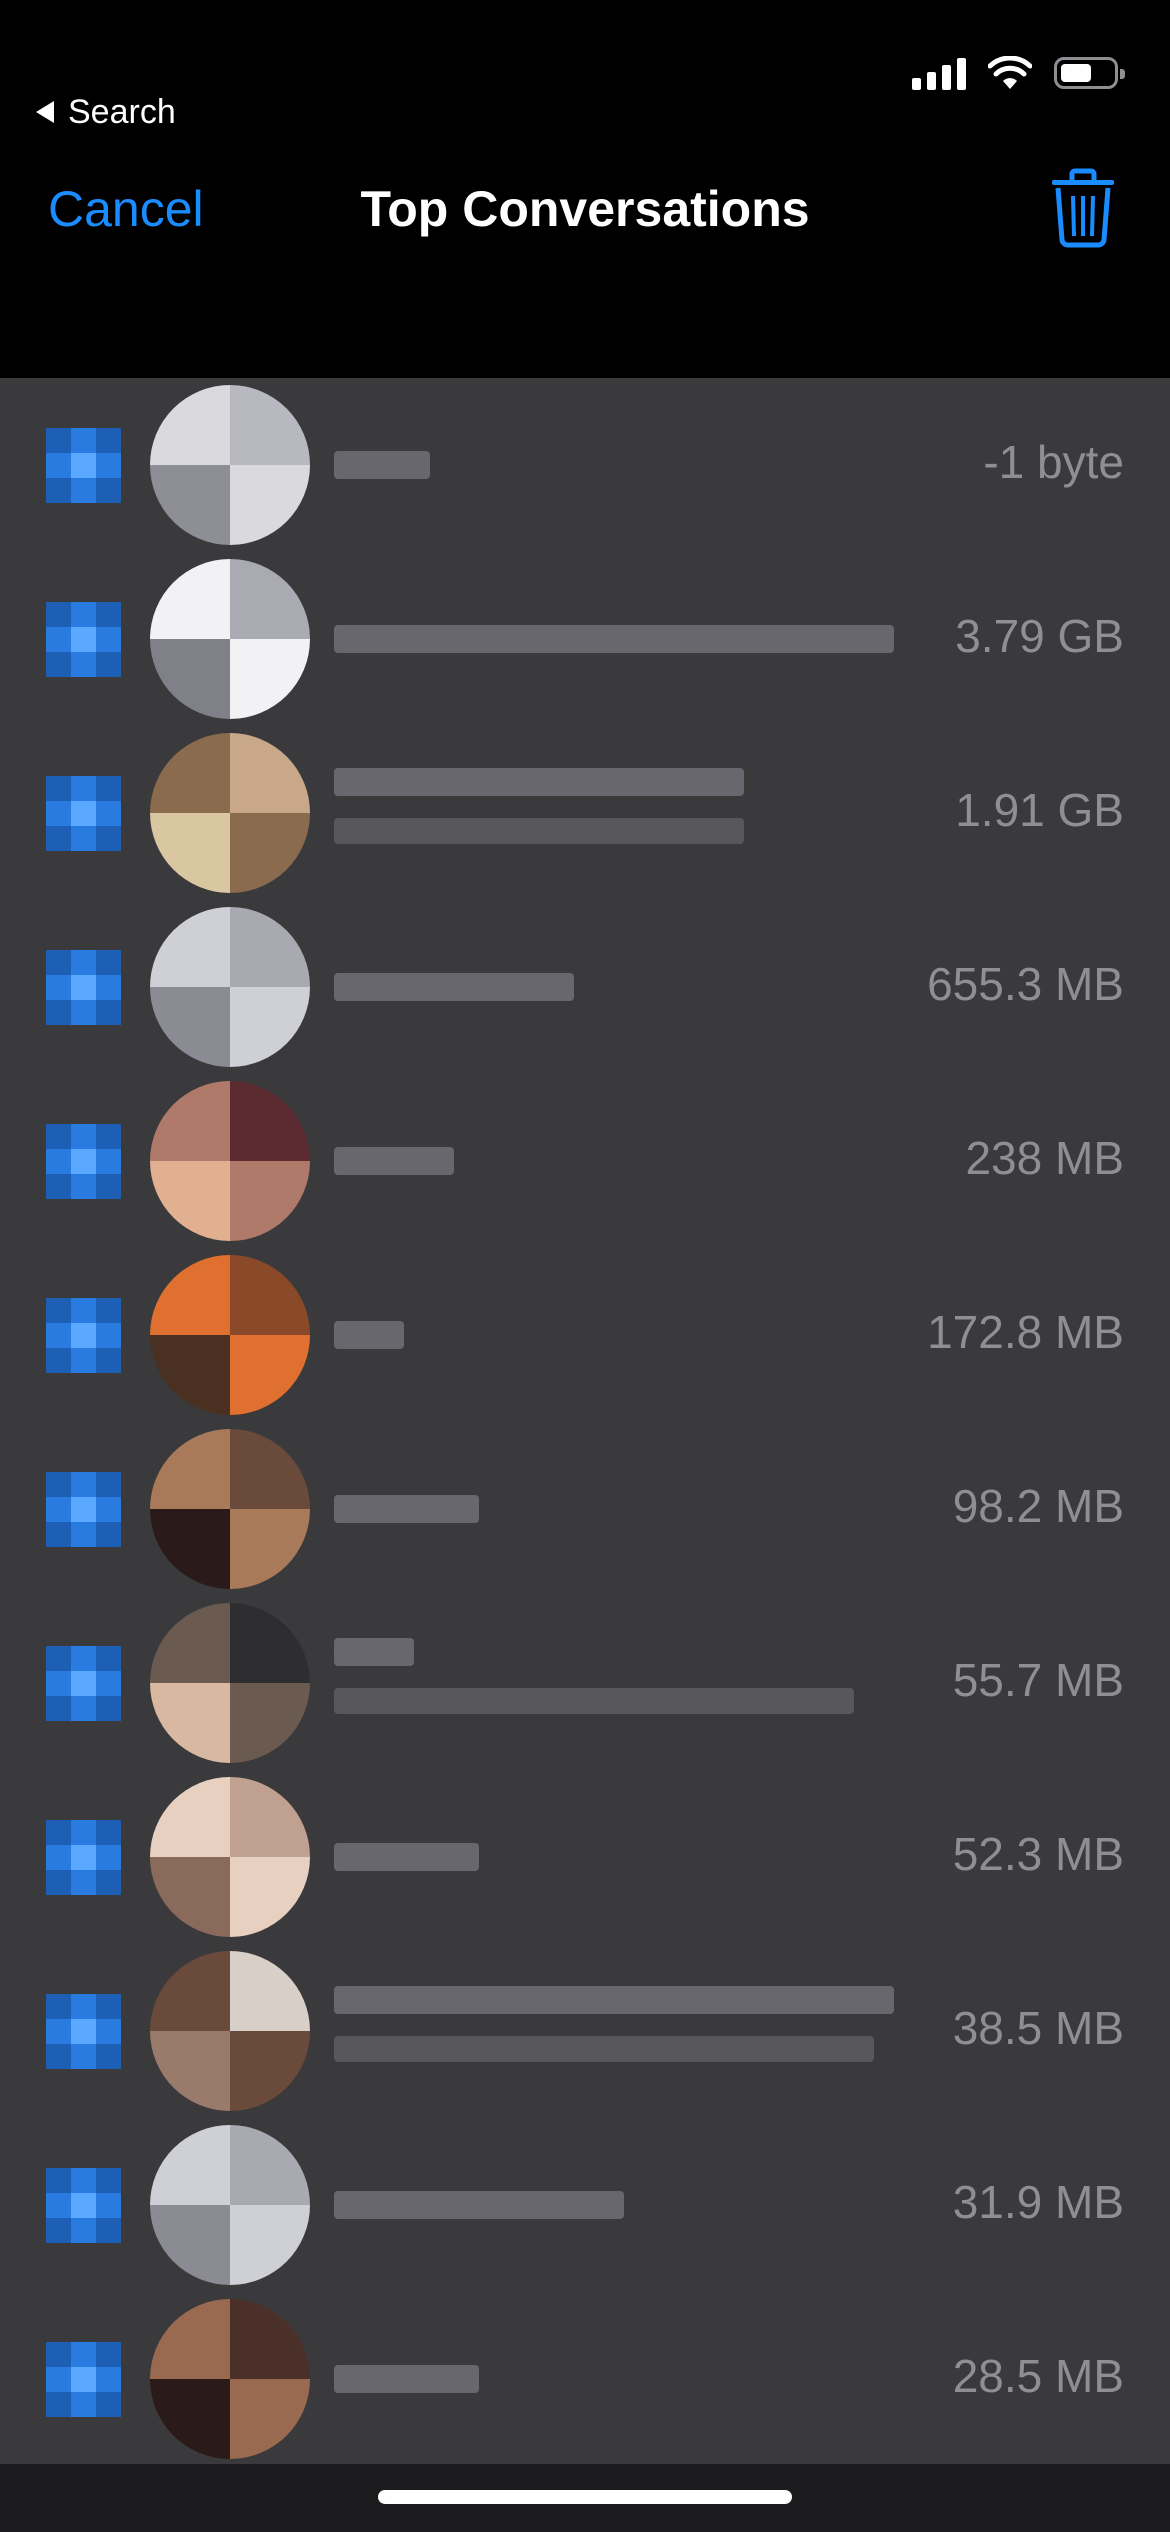 This screenshot has width=1170, height=2532. I want to click on home-indicator, so click(585, 2497).